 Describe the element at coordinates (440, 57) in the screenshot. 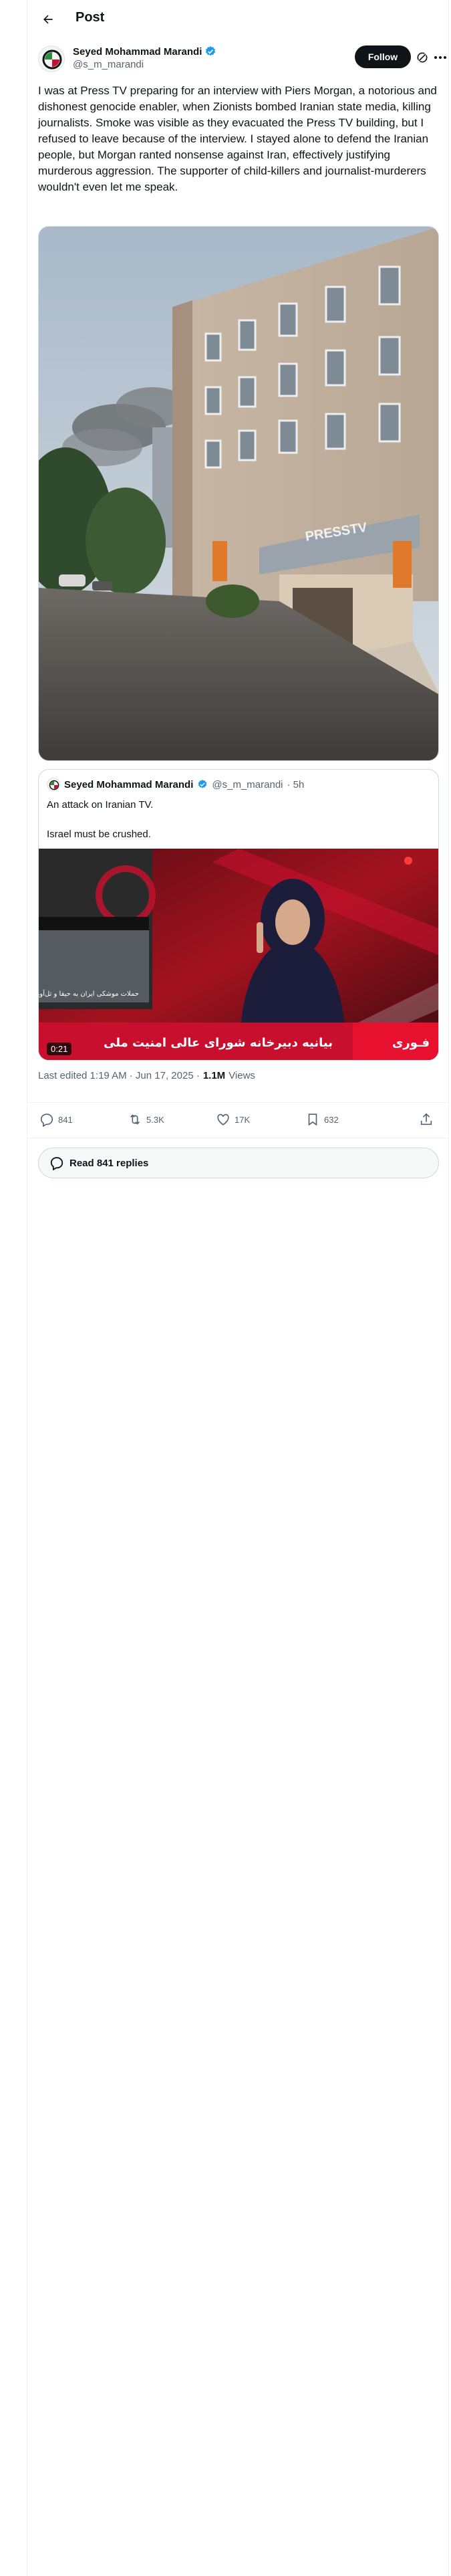

I see `more-icon` at that location.